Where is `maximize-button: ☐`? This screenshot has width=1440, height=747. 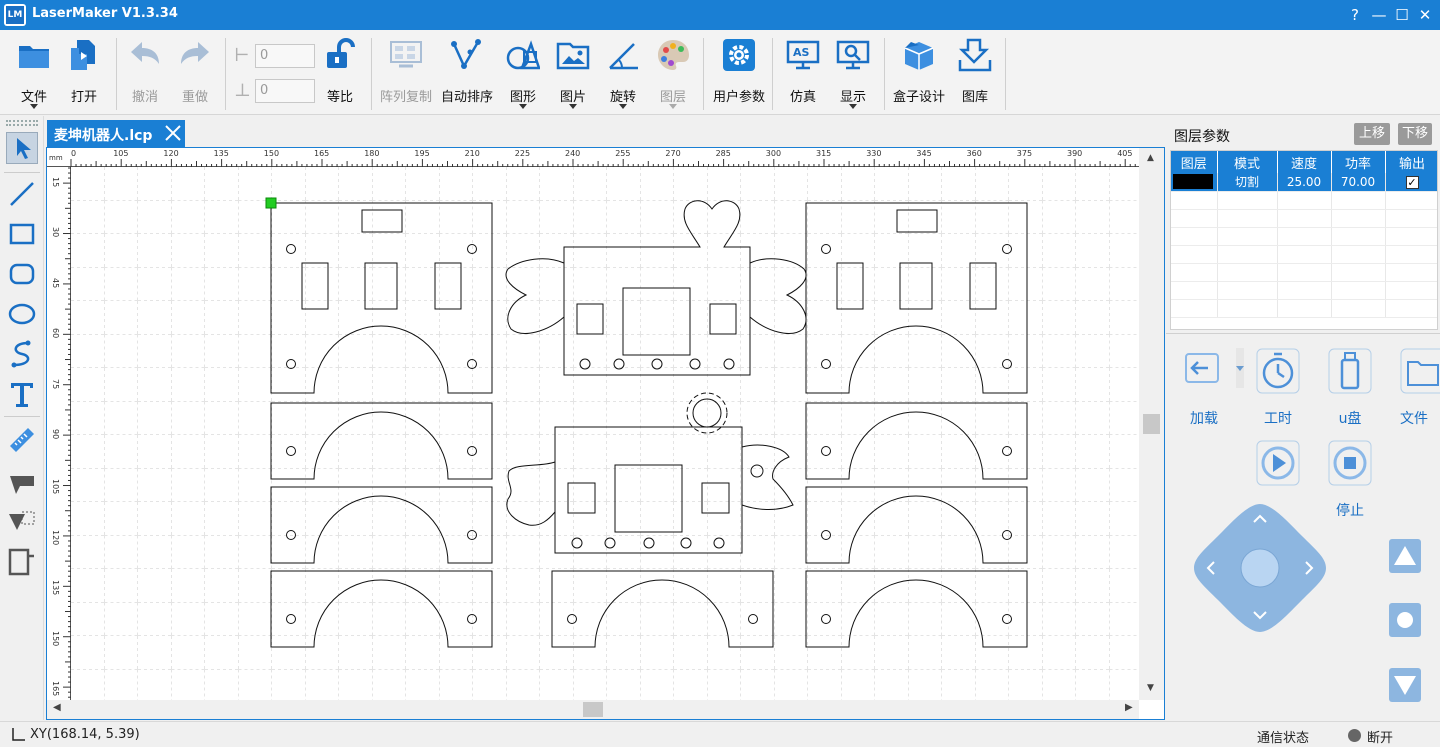 maximize-button: ☐ is located at coordinates (1402, 15).